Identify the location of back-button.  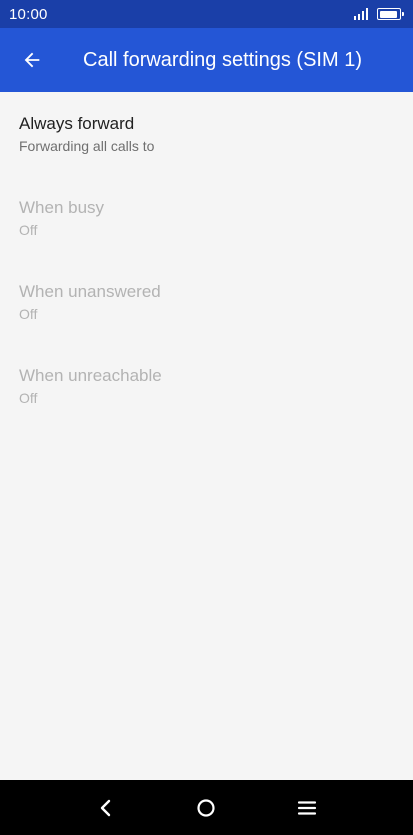
(32, 60).